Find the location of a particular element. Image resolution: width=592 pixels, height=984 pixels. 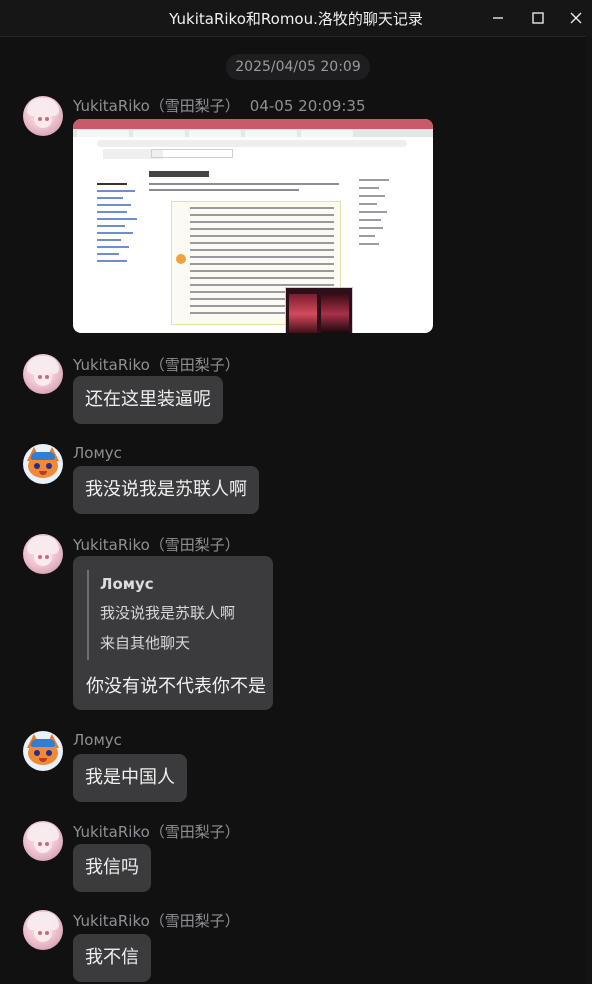

scrollbar is located at coordinates (589, 510).